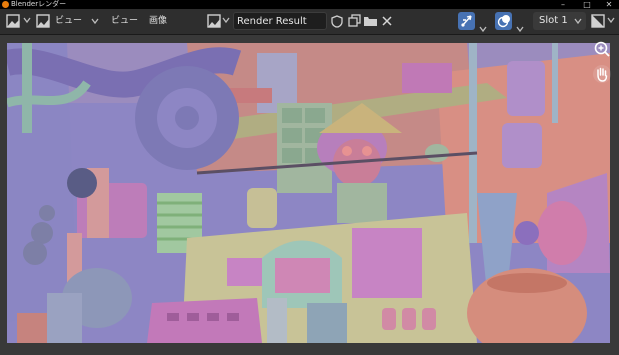 Image resolution: width=619 pixels, height=355 pixels. What do you see at coordinates (5, 4) in the screenshot?
I see `blender-logo-icon` at bounding box center [5, 4].